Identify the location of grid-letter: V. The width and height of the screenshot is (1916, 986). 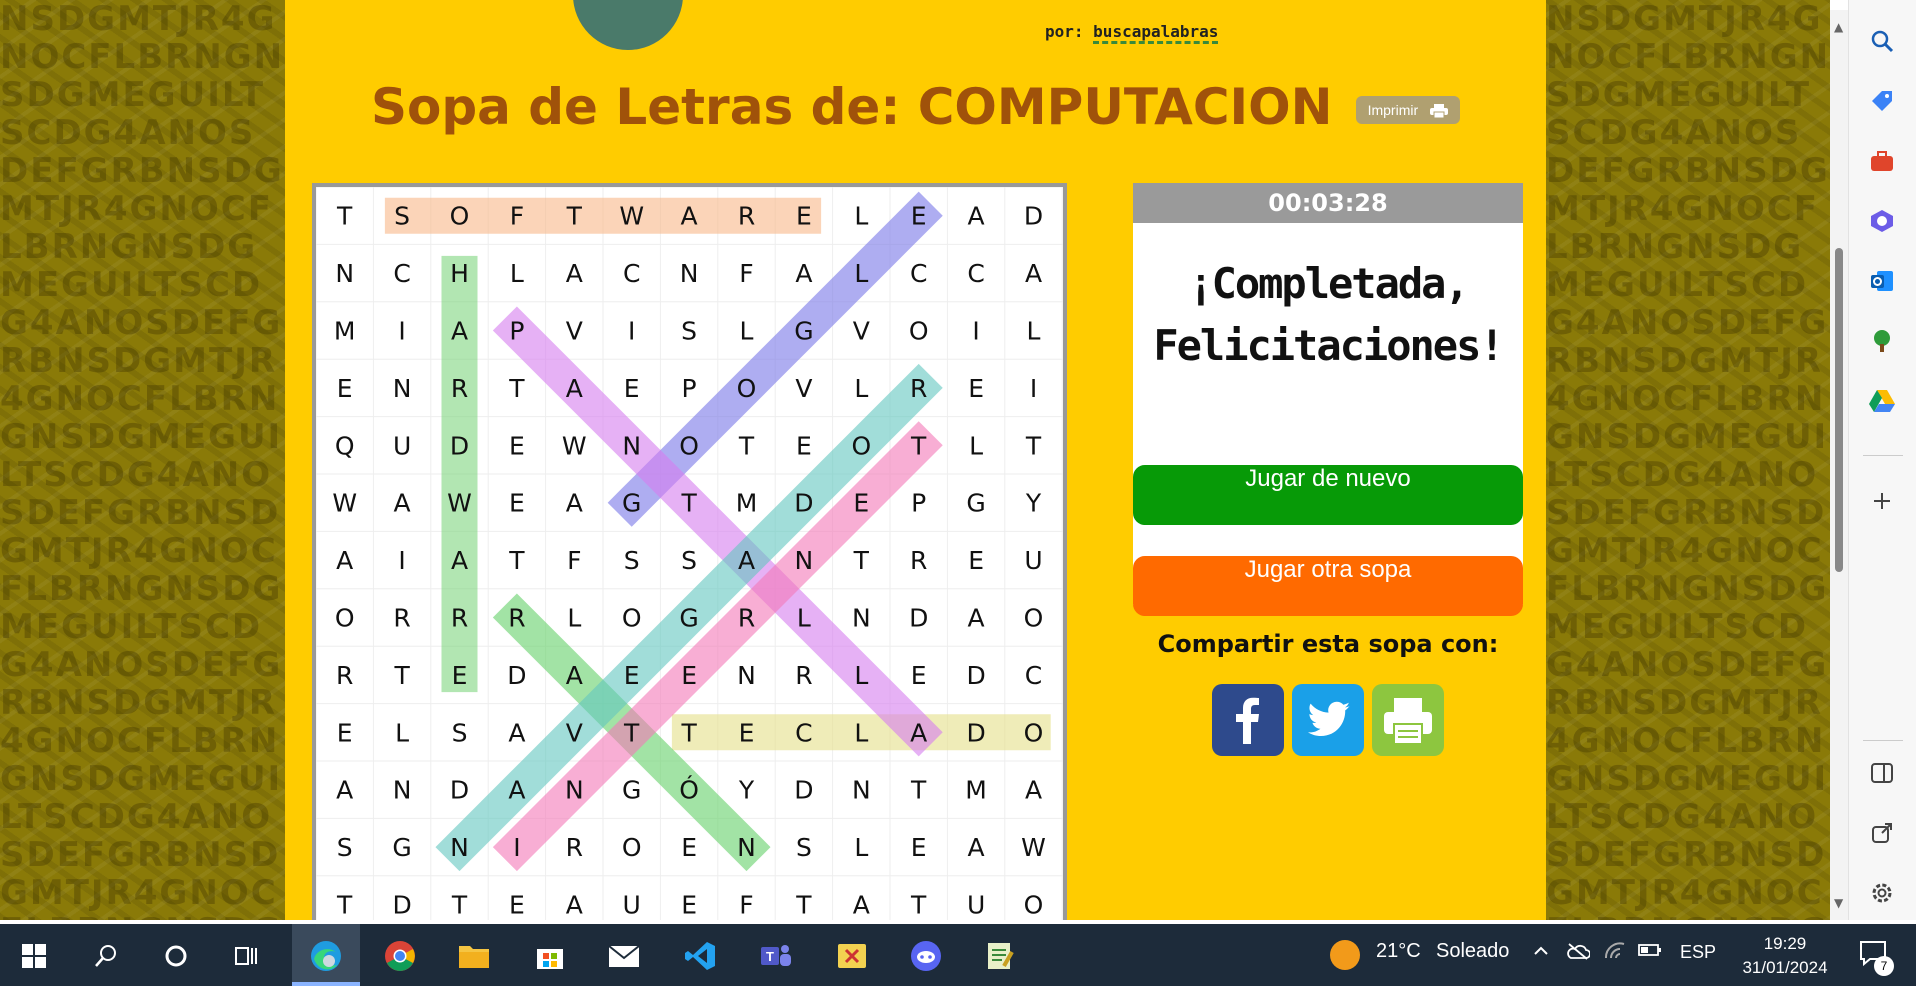
(574, 732).